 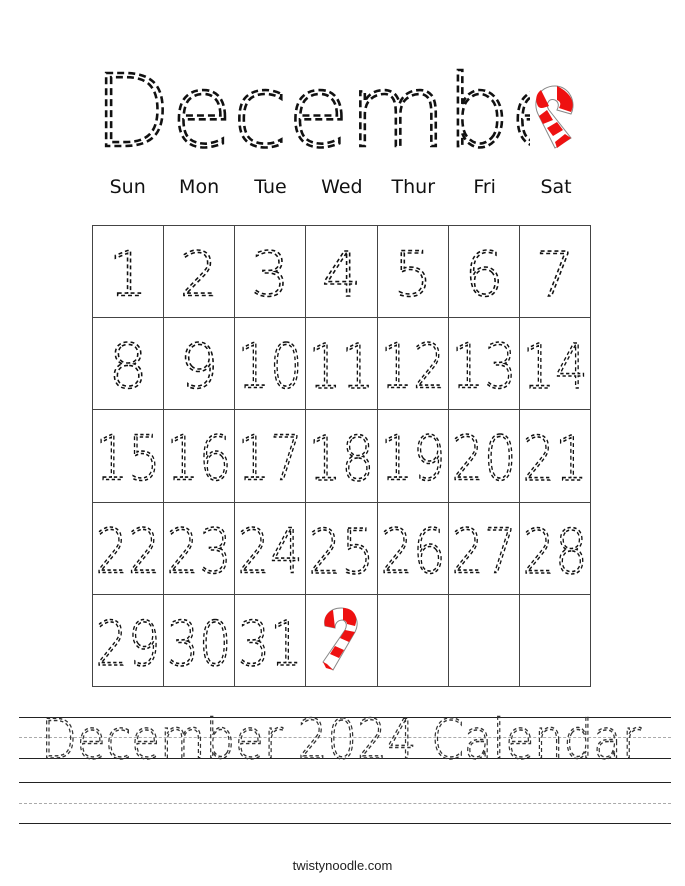 I want to click on calendar-day-cell: 22, so click(x=128, y=548).